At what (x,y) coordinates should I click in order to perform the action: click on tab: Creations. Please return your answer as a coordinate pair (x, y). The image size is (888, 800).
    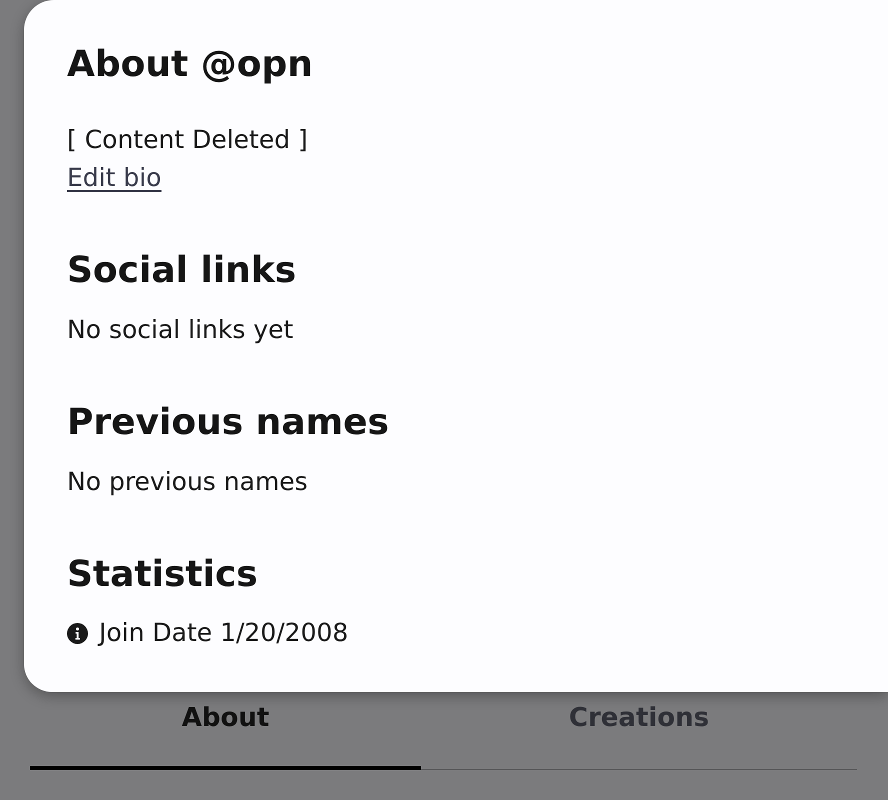
    Looking at the image, I should click on (639, 731).